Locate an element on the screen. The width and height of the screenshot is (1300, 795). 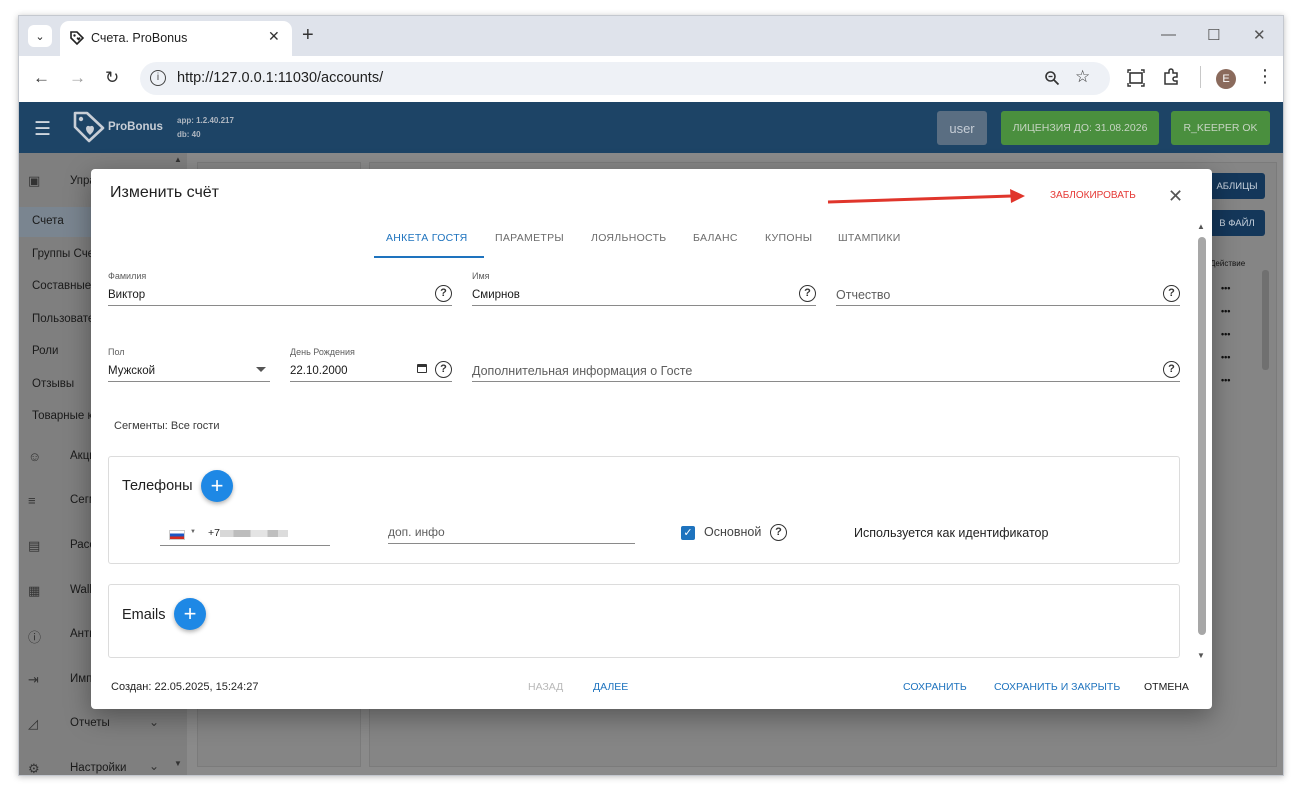
block-account-button: ЗАБЛОКИРОВАТЬ is located at coordinates (1093, 195).